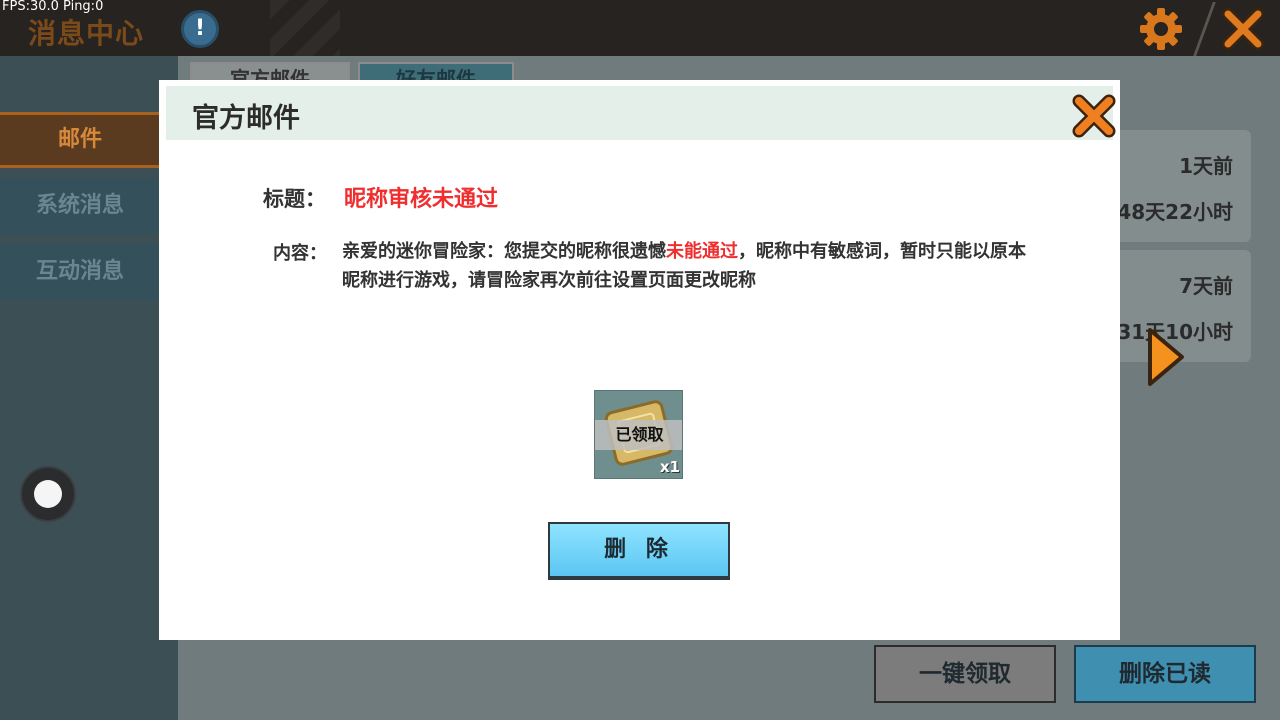 This screenshot has height=720, width=1280. What do you see at coordinates (641, 113) in the screenshot?
I see `dialog-header: 官方邮件` at bounding box center [641, 113].